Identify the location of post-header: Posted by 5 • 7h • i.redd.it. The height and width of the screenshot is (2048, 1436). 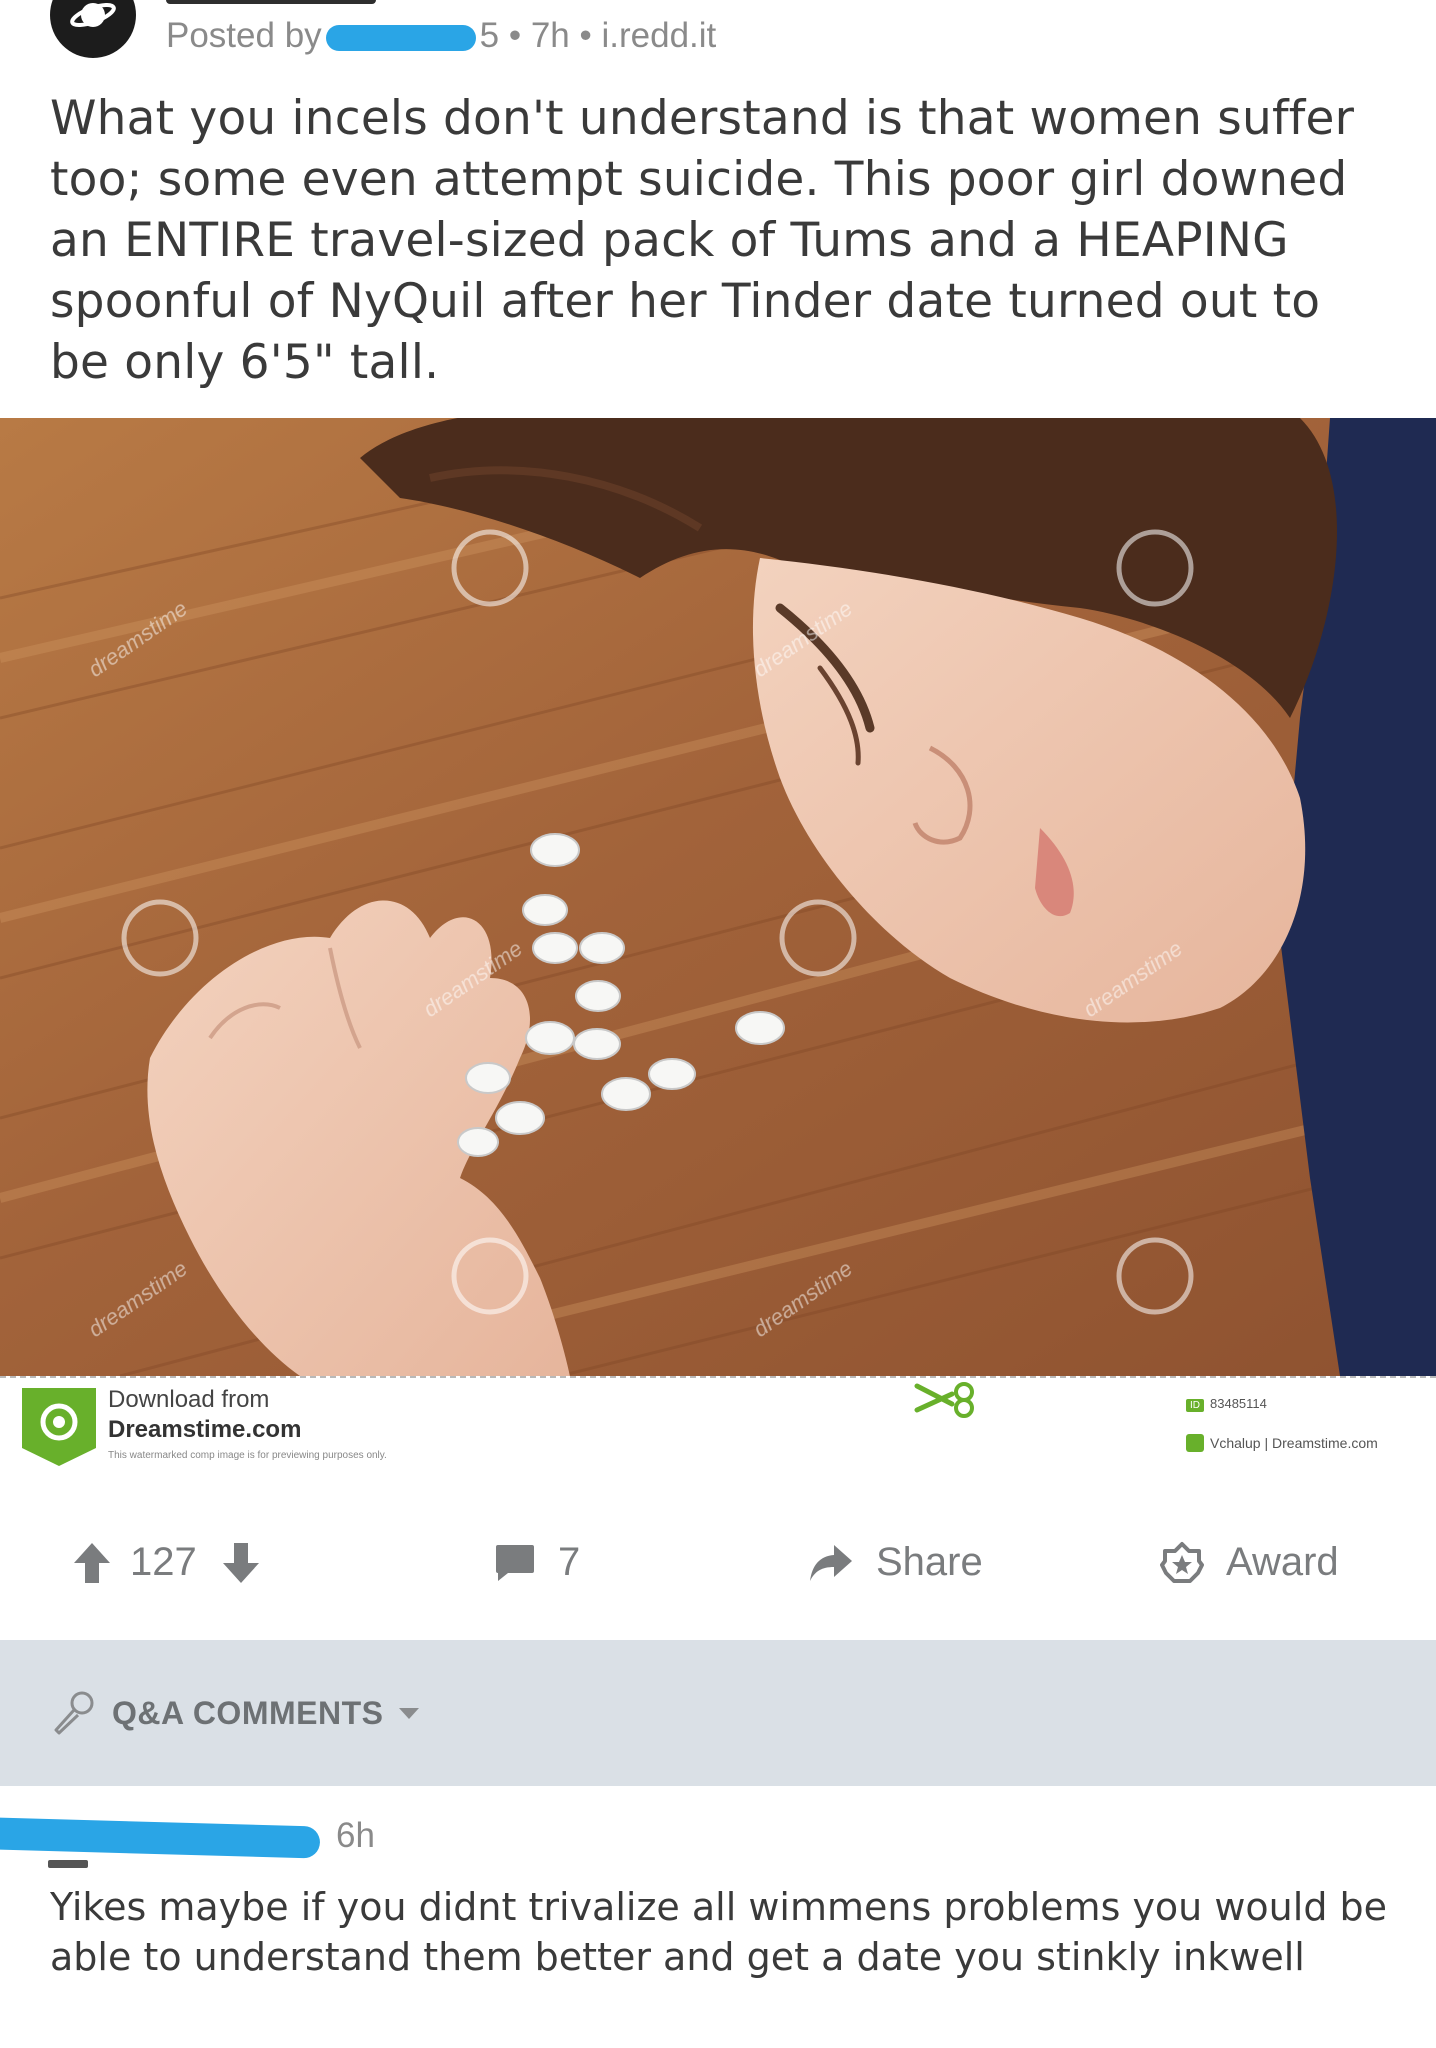
(718, 40).